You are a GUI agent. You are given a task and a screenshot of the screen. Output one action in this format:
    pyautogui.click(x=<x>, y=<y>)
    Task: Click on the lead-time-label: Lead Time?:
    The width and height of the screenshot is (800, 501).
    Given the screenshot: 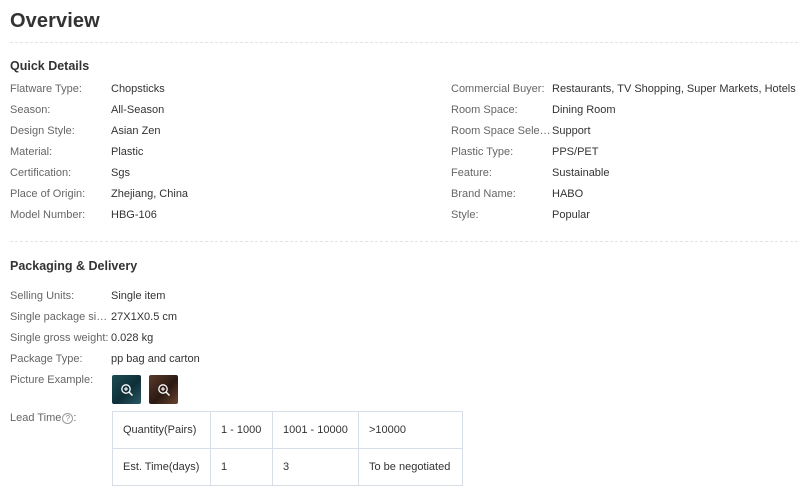 What is the action you would take?
    pyautogui.click(x=60, y=418)
    